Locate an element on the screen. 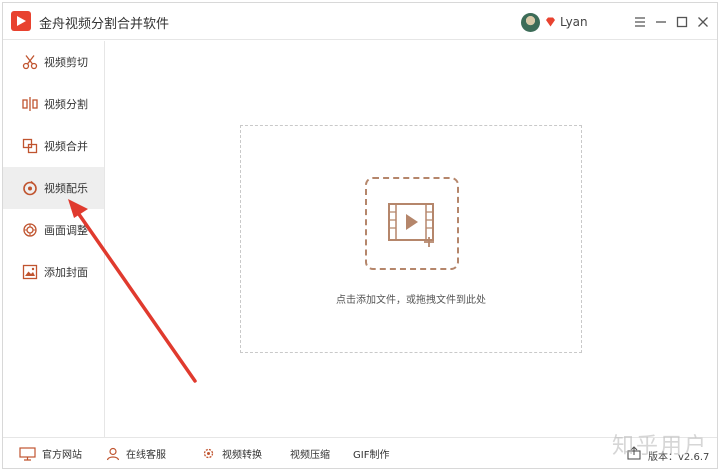  split-icon is located at coordinates (30, 104).